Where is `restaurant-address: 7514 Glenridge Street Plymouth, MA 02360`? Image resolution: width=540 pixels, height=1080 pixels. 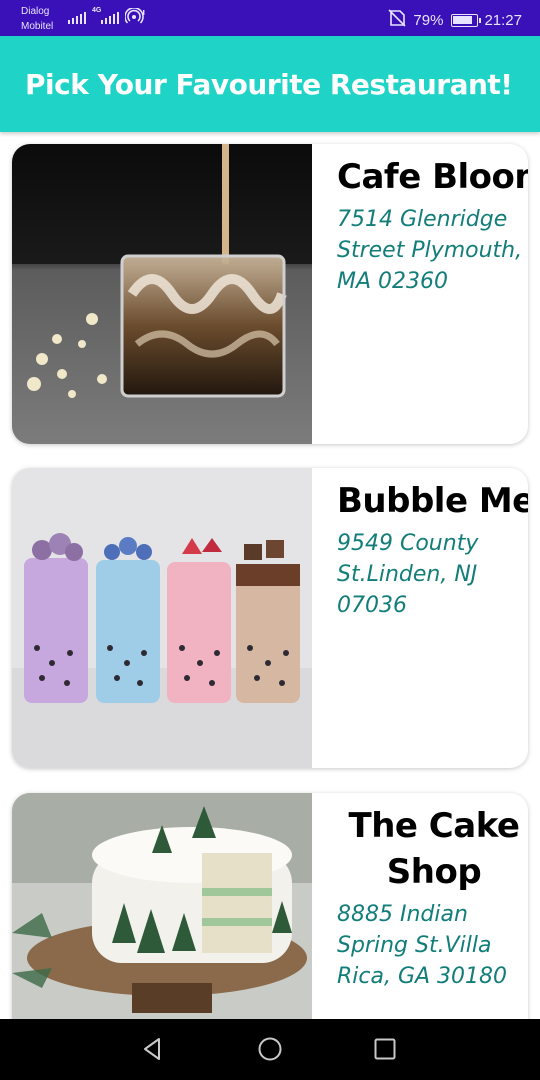
restaurant-address: 7514 Glenridge Street Plymouth, MA 02360 is located at coordinates (430, 250).